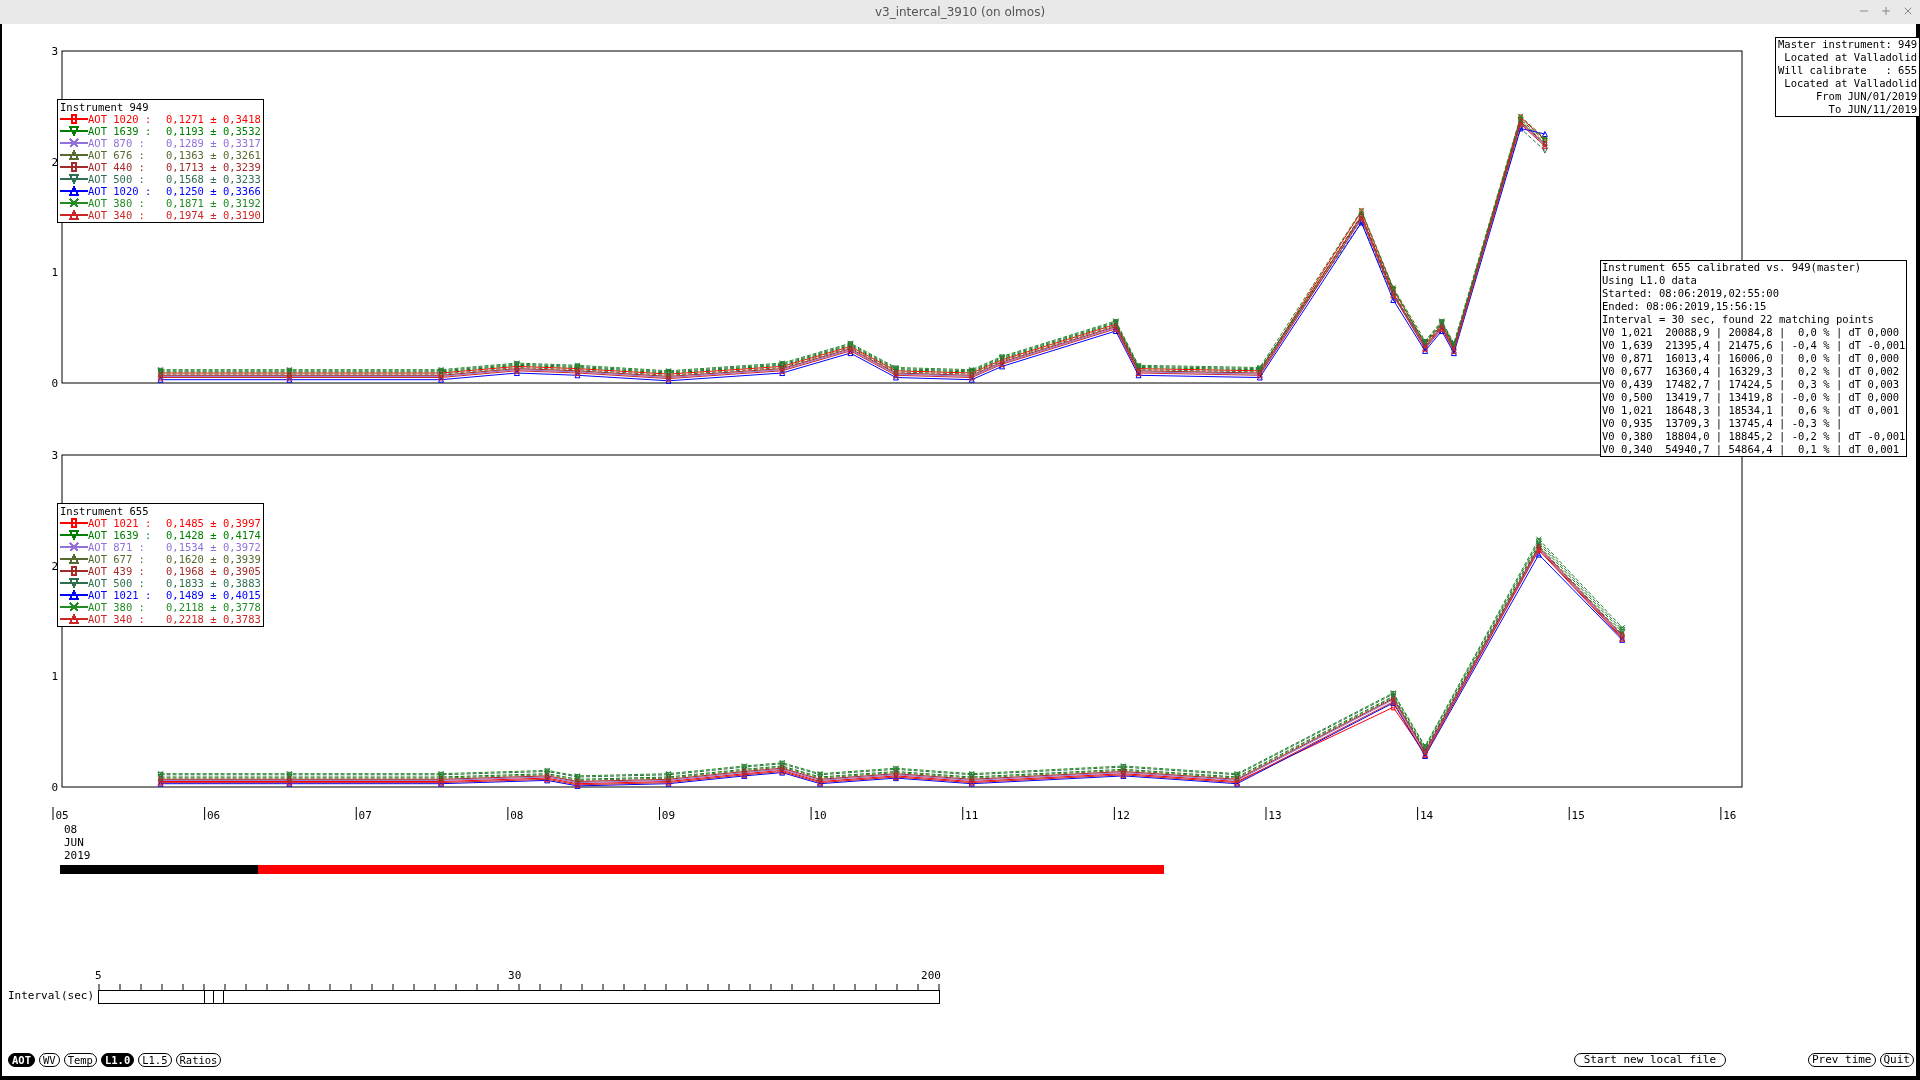  Describe the element at coordinates (51, 996) in the screenshot. I see `slider-label: Interval(sec)` at that location.